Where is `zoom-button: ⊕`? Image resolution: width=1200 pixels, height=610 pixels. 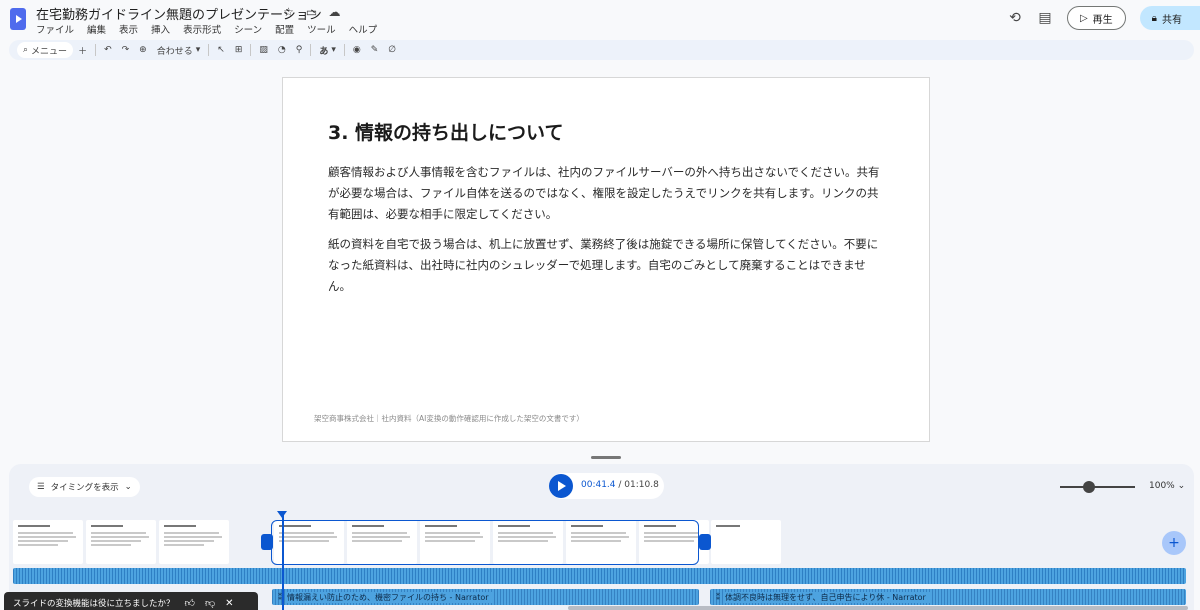 zoom-button: ⊕ is located at coordinates (143, 50).